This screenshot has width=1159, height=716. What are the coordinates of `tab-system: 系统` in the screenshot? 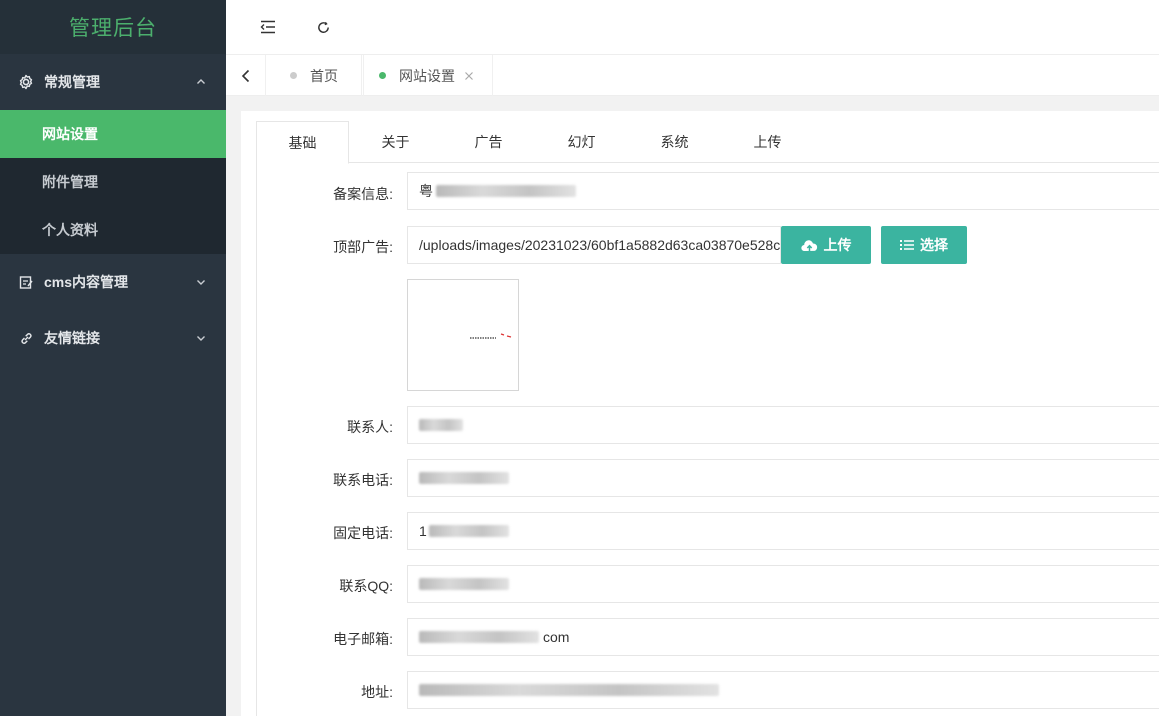 It's located at (674, 142).